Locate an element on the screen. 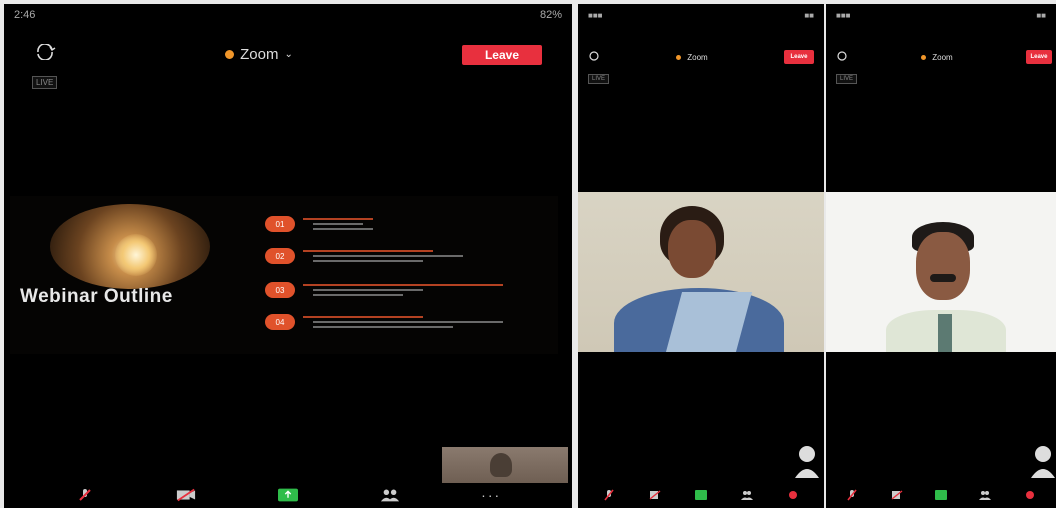 The height and width of the screenshot is (508, 1056). participant-video-female is located at coordinates (701, 272).